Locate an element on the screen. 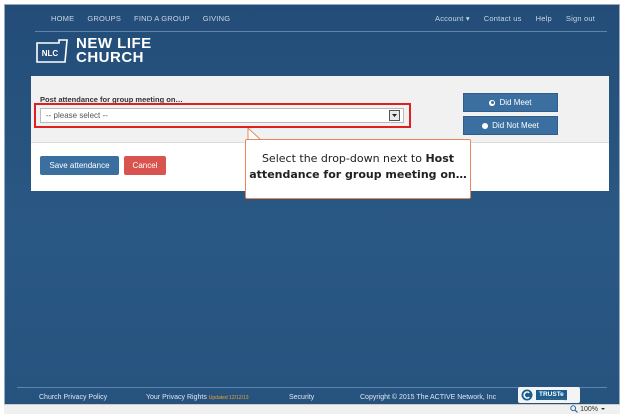 Image resolution: width=624 pixels, height=418 pixels. nav-help-link: Help is located at coordinates (544, 18).